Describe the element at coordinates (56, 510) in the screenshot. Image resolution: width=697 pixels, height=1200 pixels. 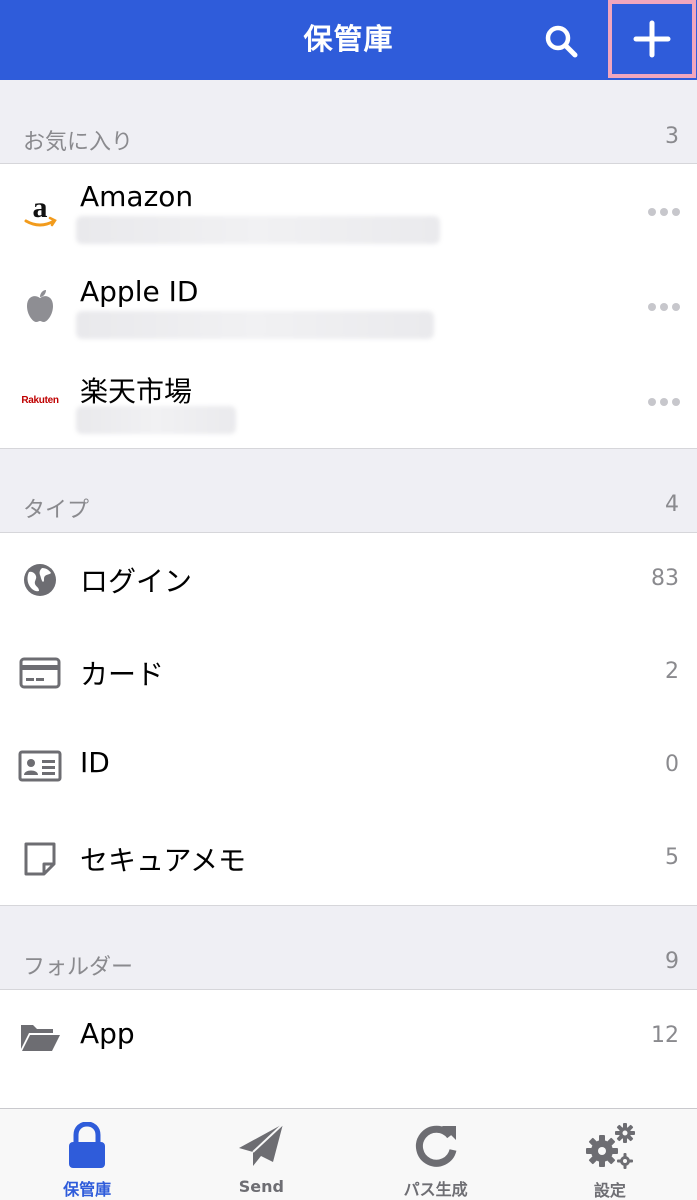
I see `section-label: タイプ` at that location.